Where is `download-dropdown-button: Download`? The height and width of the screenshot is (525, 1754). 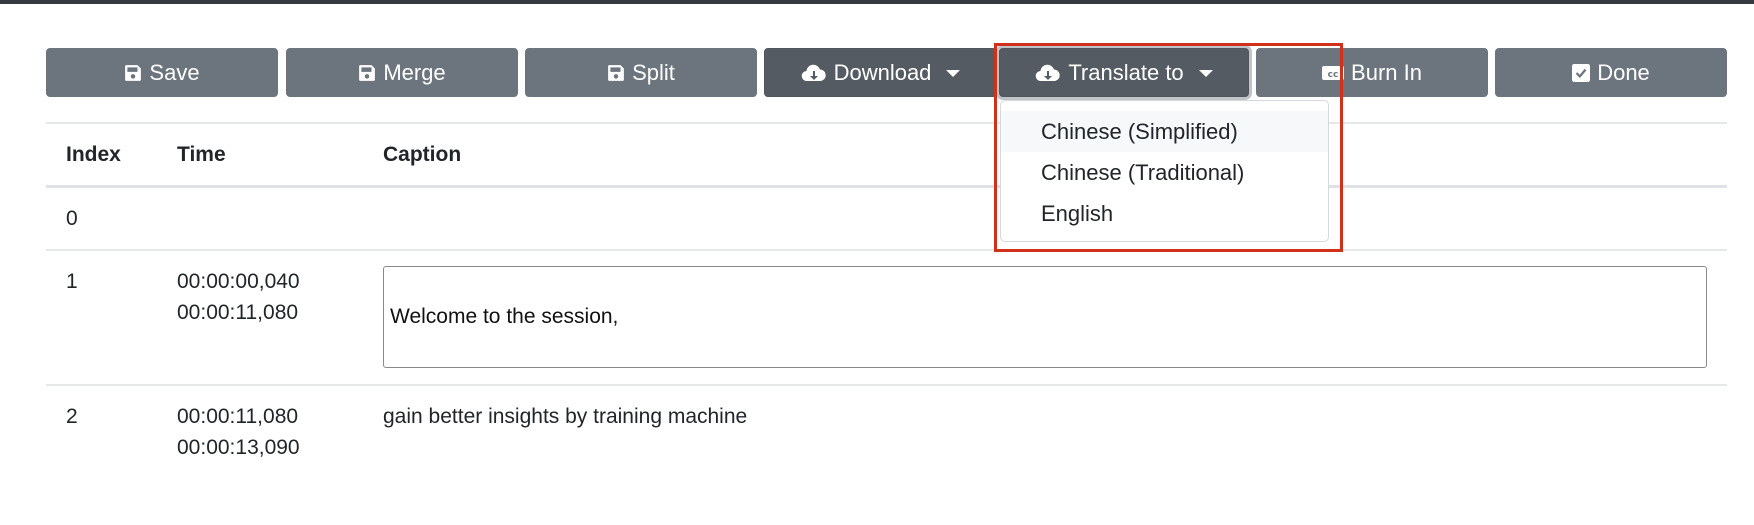 download-dropdown-button: Download is located at coordinates (880, 72).